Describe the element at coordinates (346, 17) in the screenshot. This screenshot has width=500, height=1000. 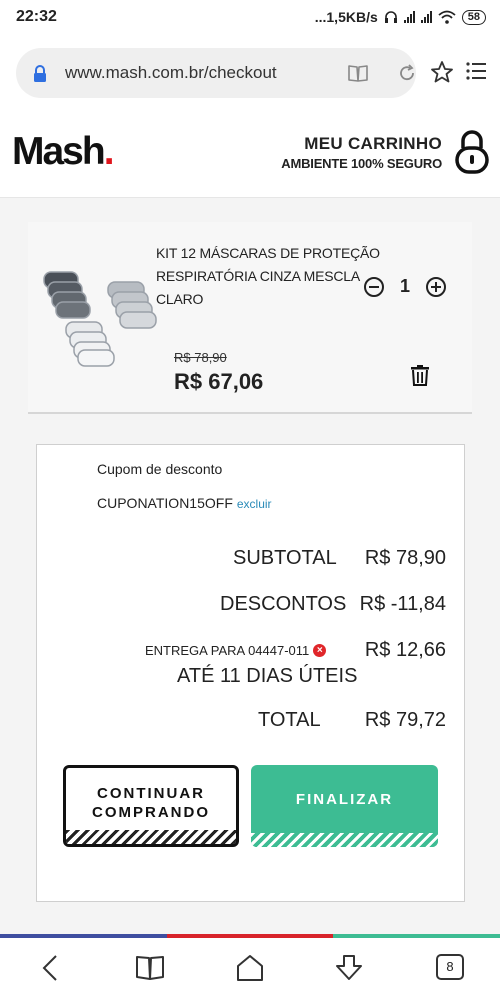
I see `network-speed: ...1,5KB/s` at that location.